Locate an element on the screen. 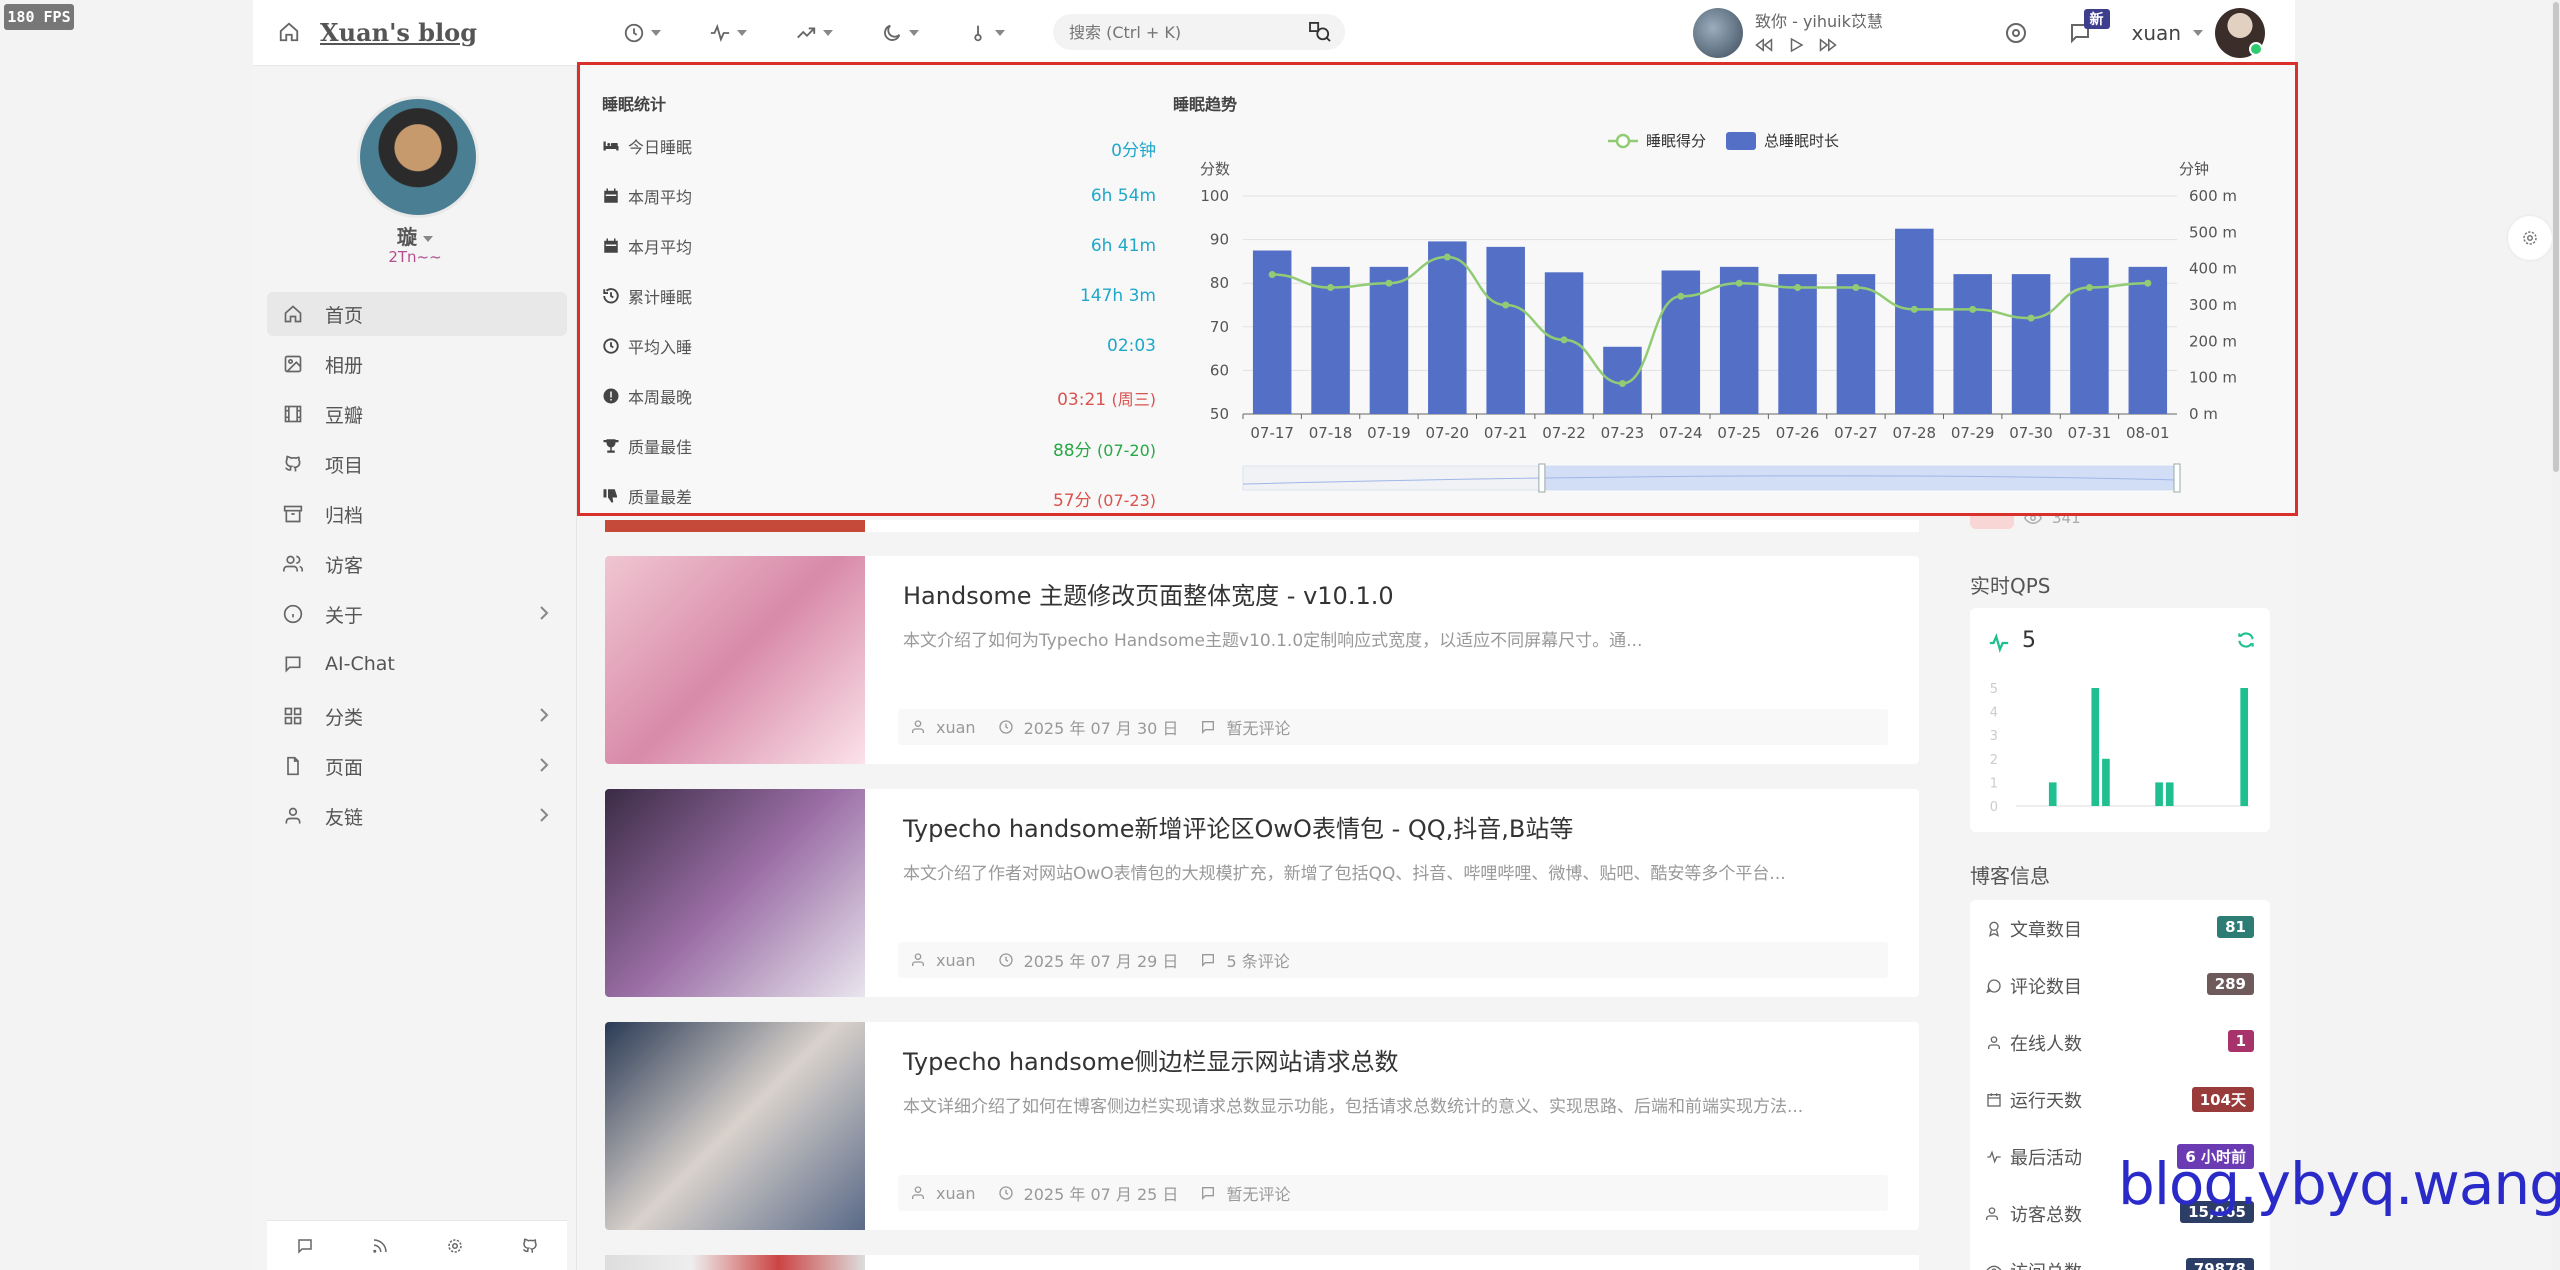 This screenshot has width=2560, height=1270. sleep-row-extra: (07-20) is located at coordinates (1126, 450).